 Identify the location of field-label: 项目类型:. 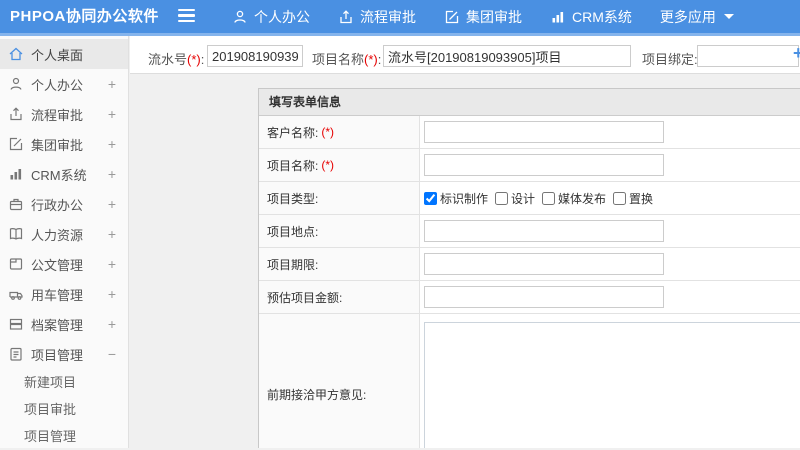
(339, 198).